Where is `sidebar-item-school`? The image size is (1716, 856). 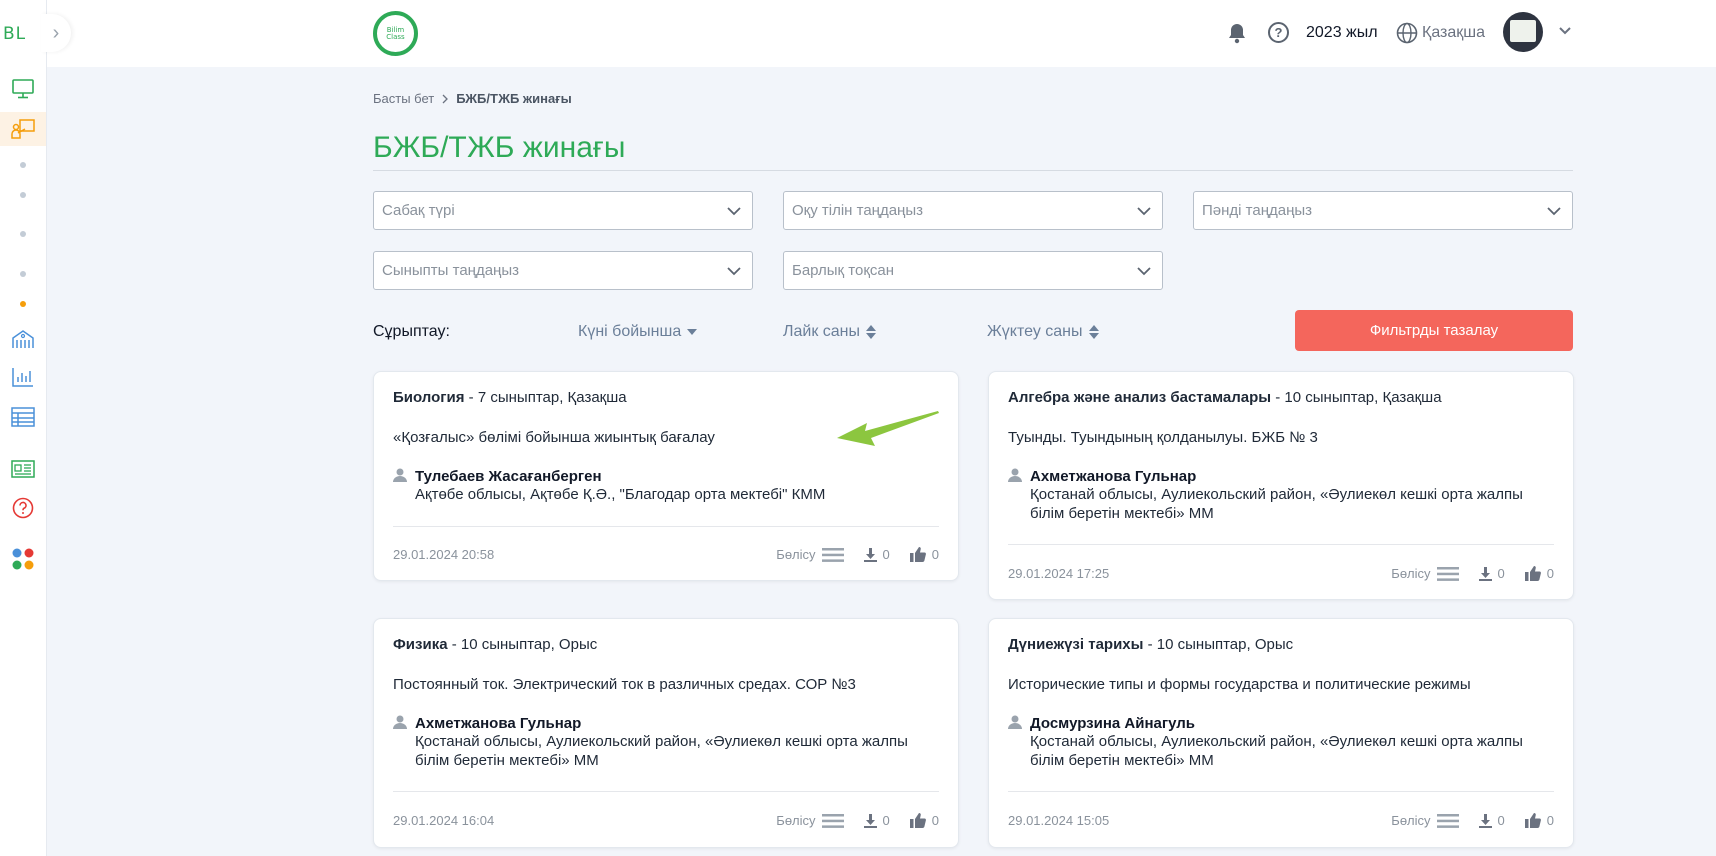
sidebar-item-school is located at coordinates (23, 339).